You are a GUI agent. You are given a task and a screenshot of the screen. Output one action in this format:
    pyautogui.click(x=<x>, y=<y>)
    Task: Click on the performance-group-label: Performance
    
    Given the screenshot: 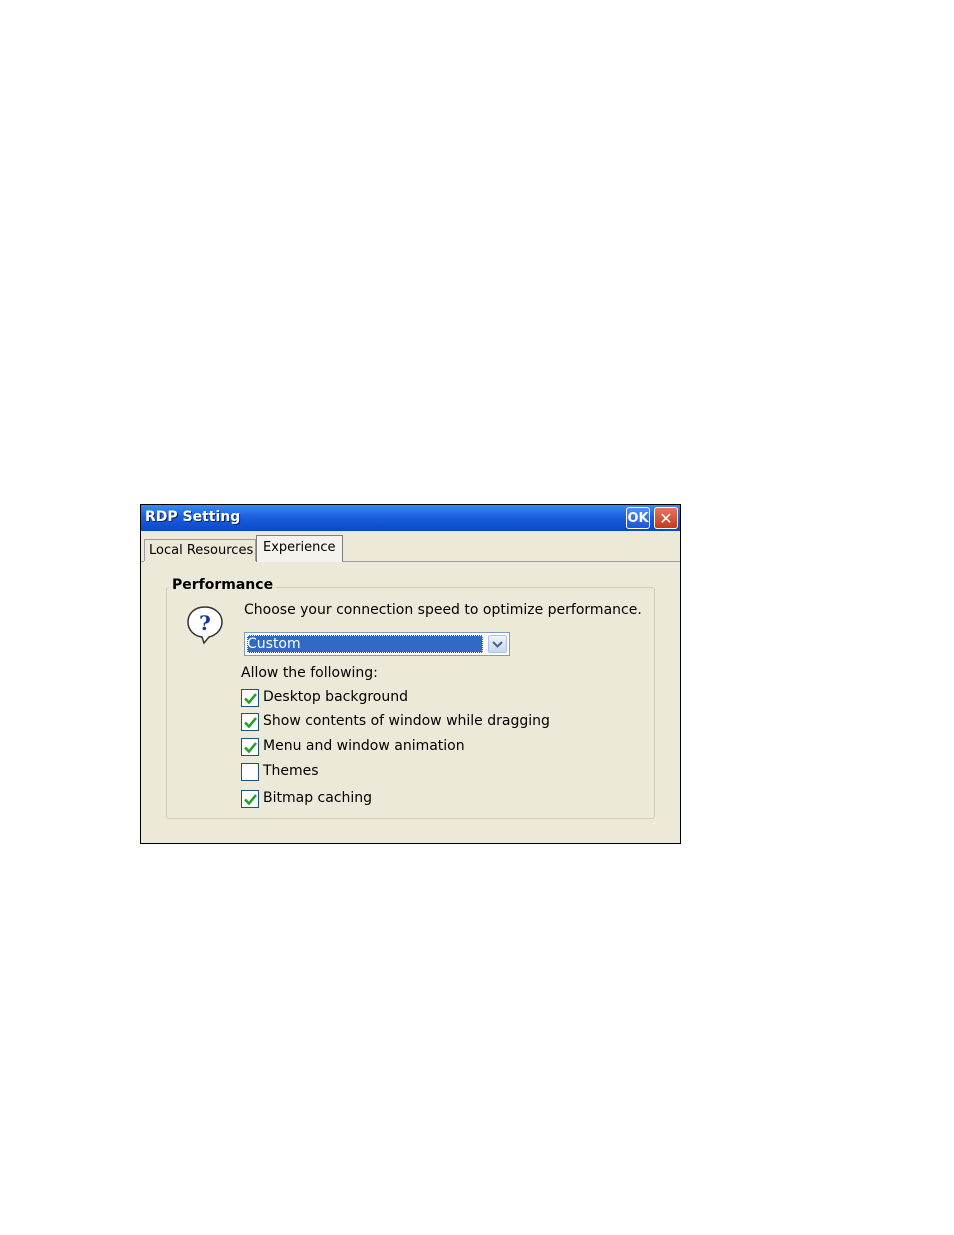 What is the action you would take?
    pyautogui.click(x=223, y=585)
    